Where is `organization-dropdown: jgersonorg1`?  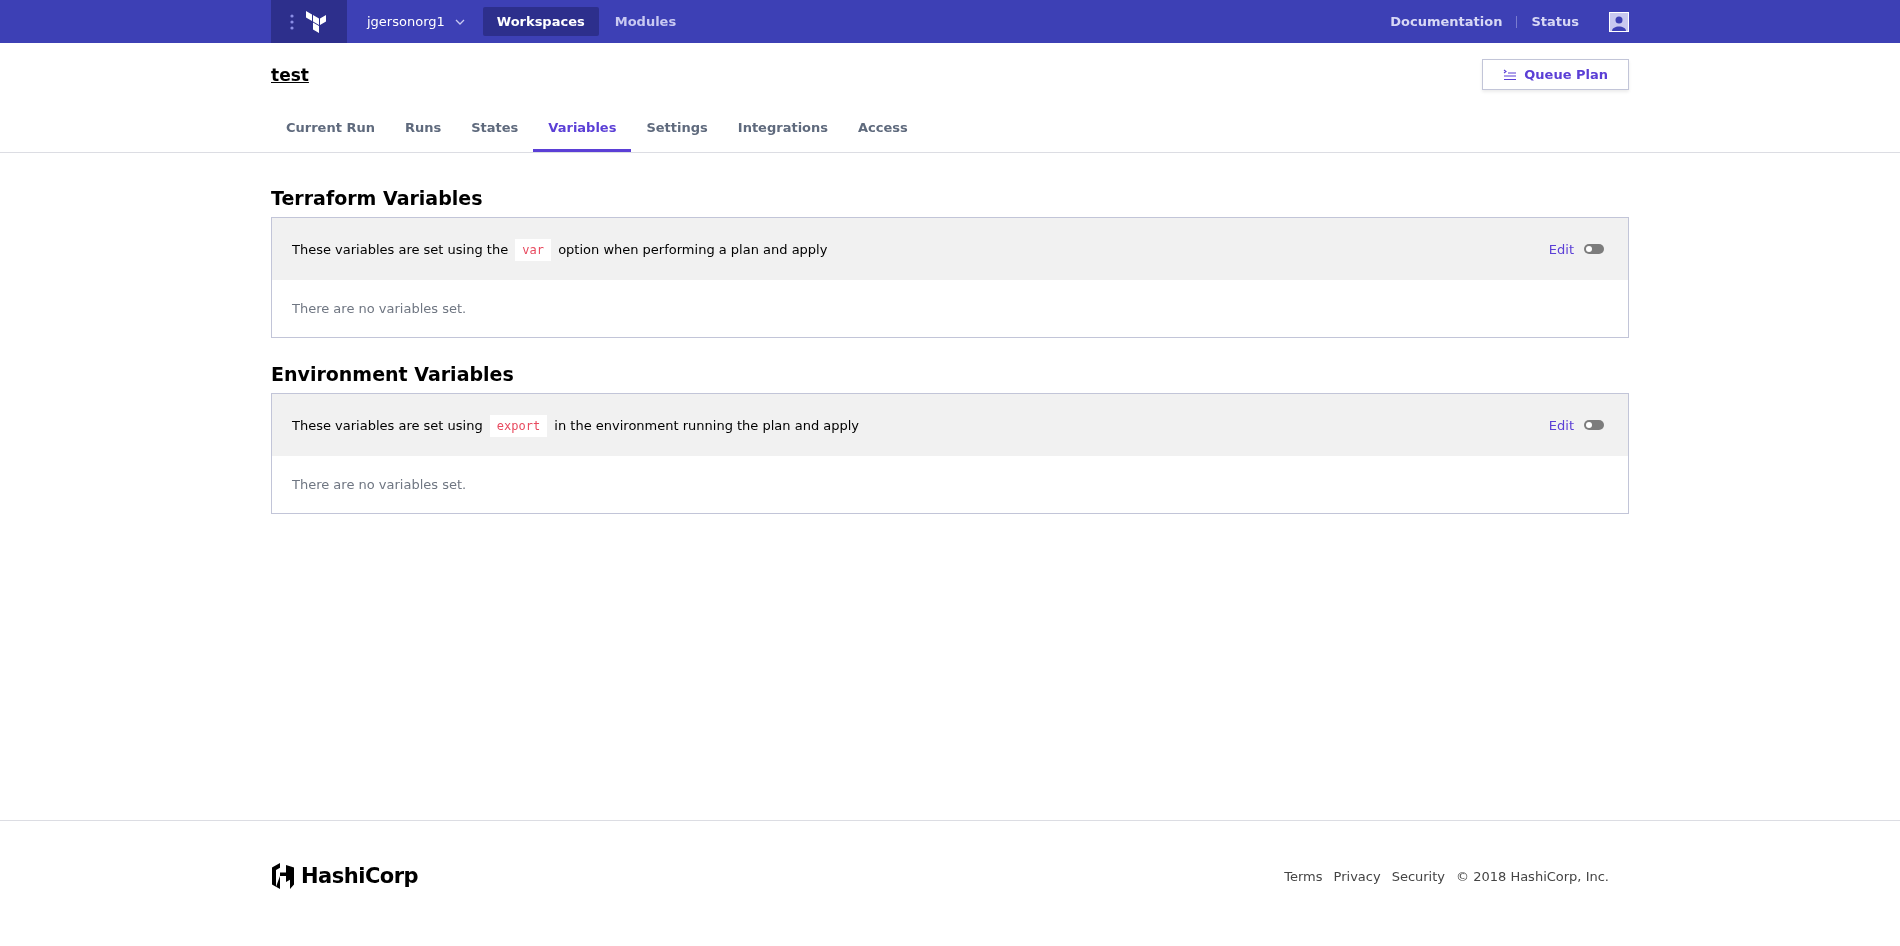
organization-dropdown: jgersonorg1 is located at coordinates (416, 21).